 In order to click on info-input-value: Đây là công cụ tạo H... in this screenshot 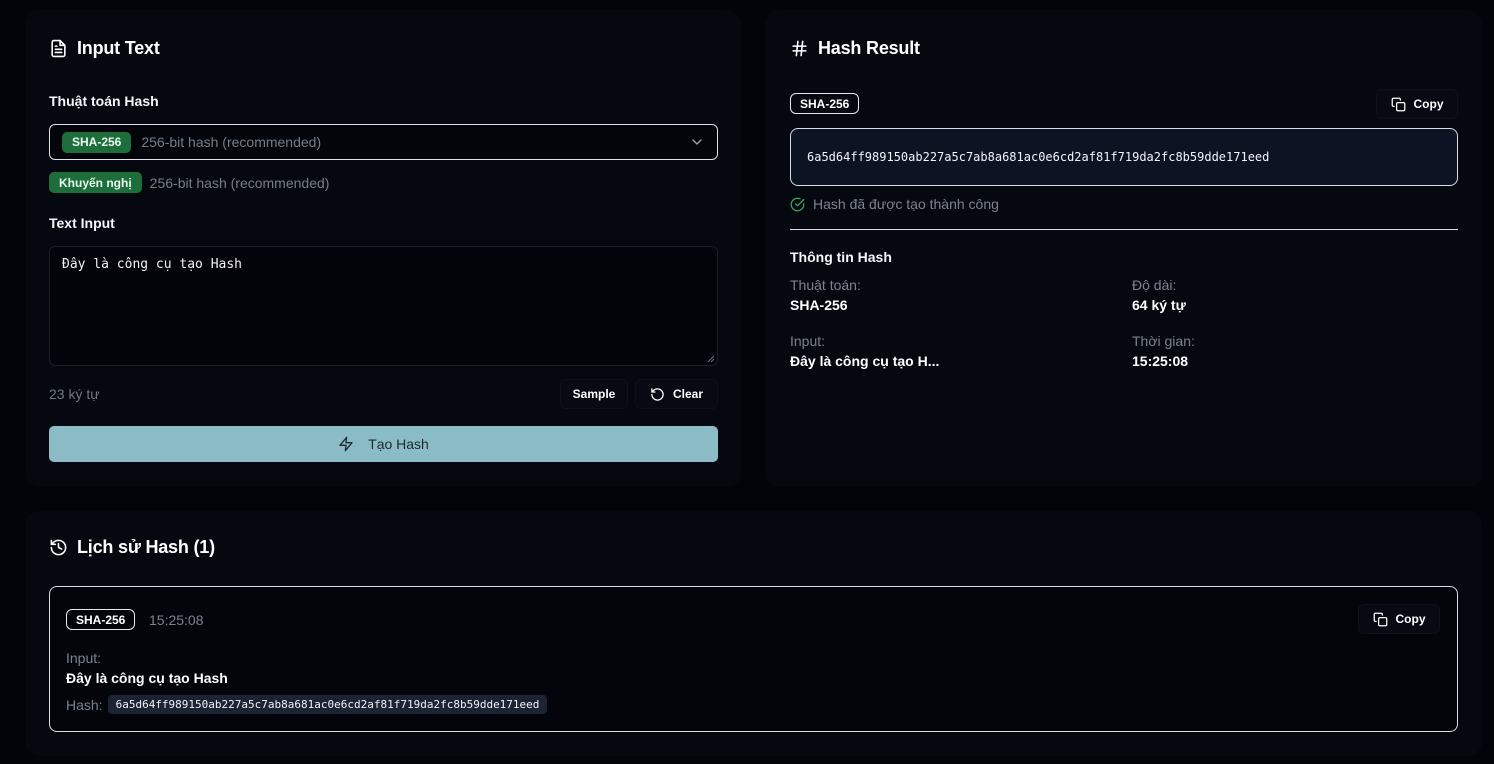, I will do `click(865, 361)`.